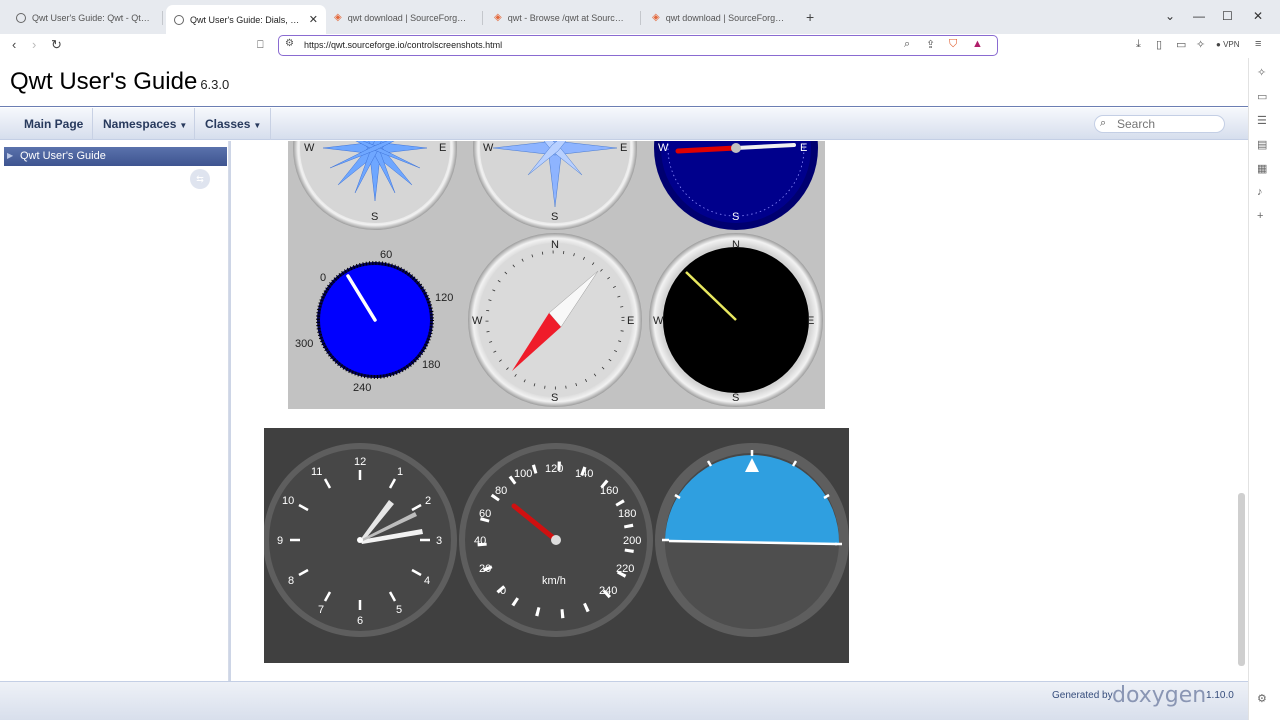 Image resolution: width=1280 pixels, height=720 pixels. What do you see at coordinates (1261, 72) in the screenshot?
I see `leo-icon: ✧` at bounding box center [1261, 72].